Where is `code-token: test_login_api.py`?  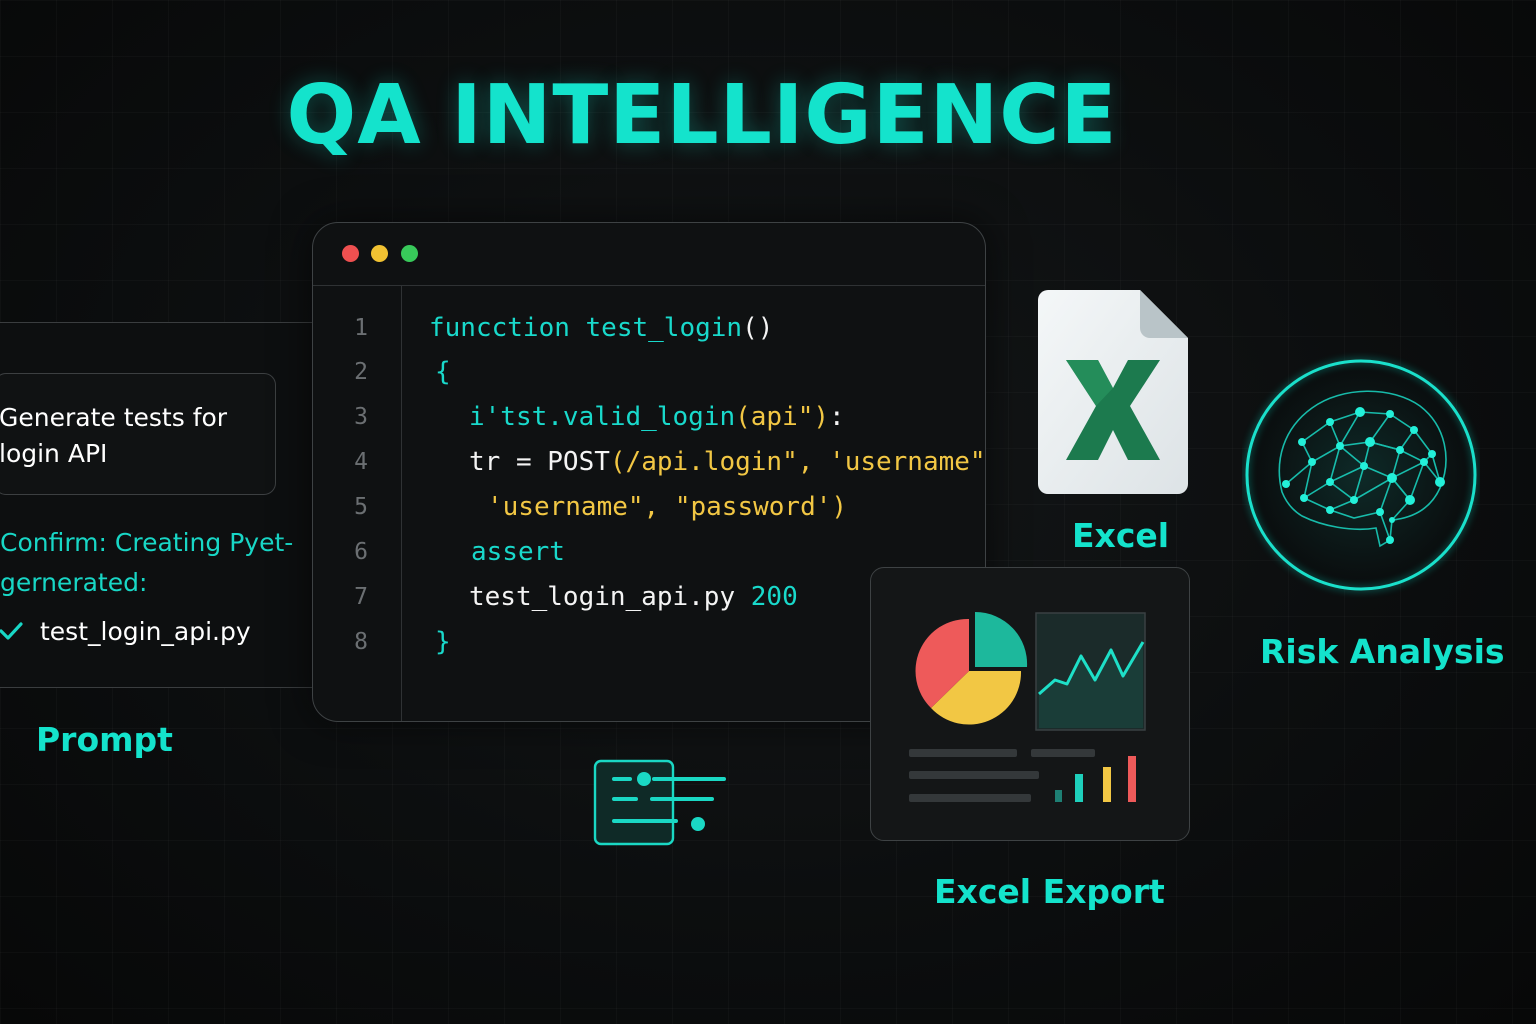
code-token: test_login_api.py is located at coordinates (610, 597).